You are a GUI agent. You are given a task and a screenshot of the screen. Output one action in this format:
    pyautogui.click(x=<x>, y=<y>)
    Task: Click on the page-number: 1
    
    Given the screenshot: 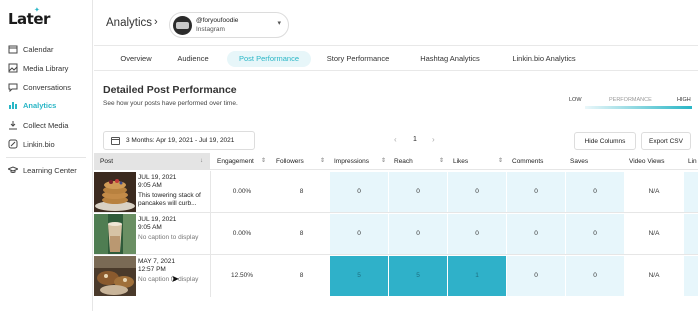 What is the action you would take?
    pyautogui.click(x=415, y=139)
    